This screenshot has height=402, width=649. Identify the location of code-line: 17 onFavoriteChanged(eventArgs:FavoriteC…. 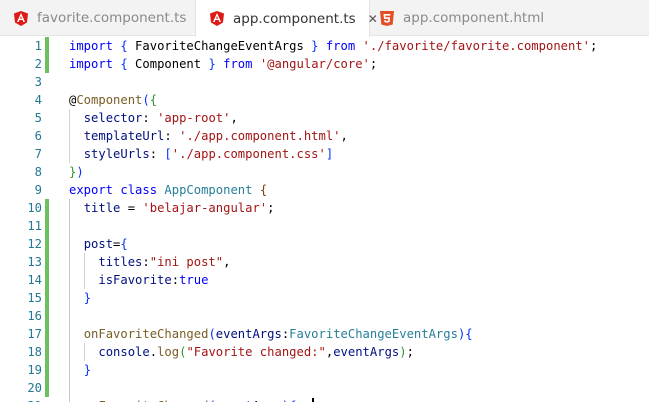
(324, 334).